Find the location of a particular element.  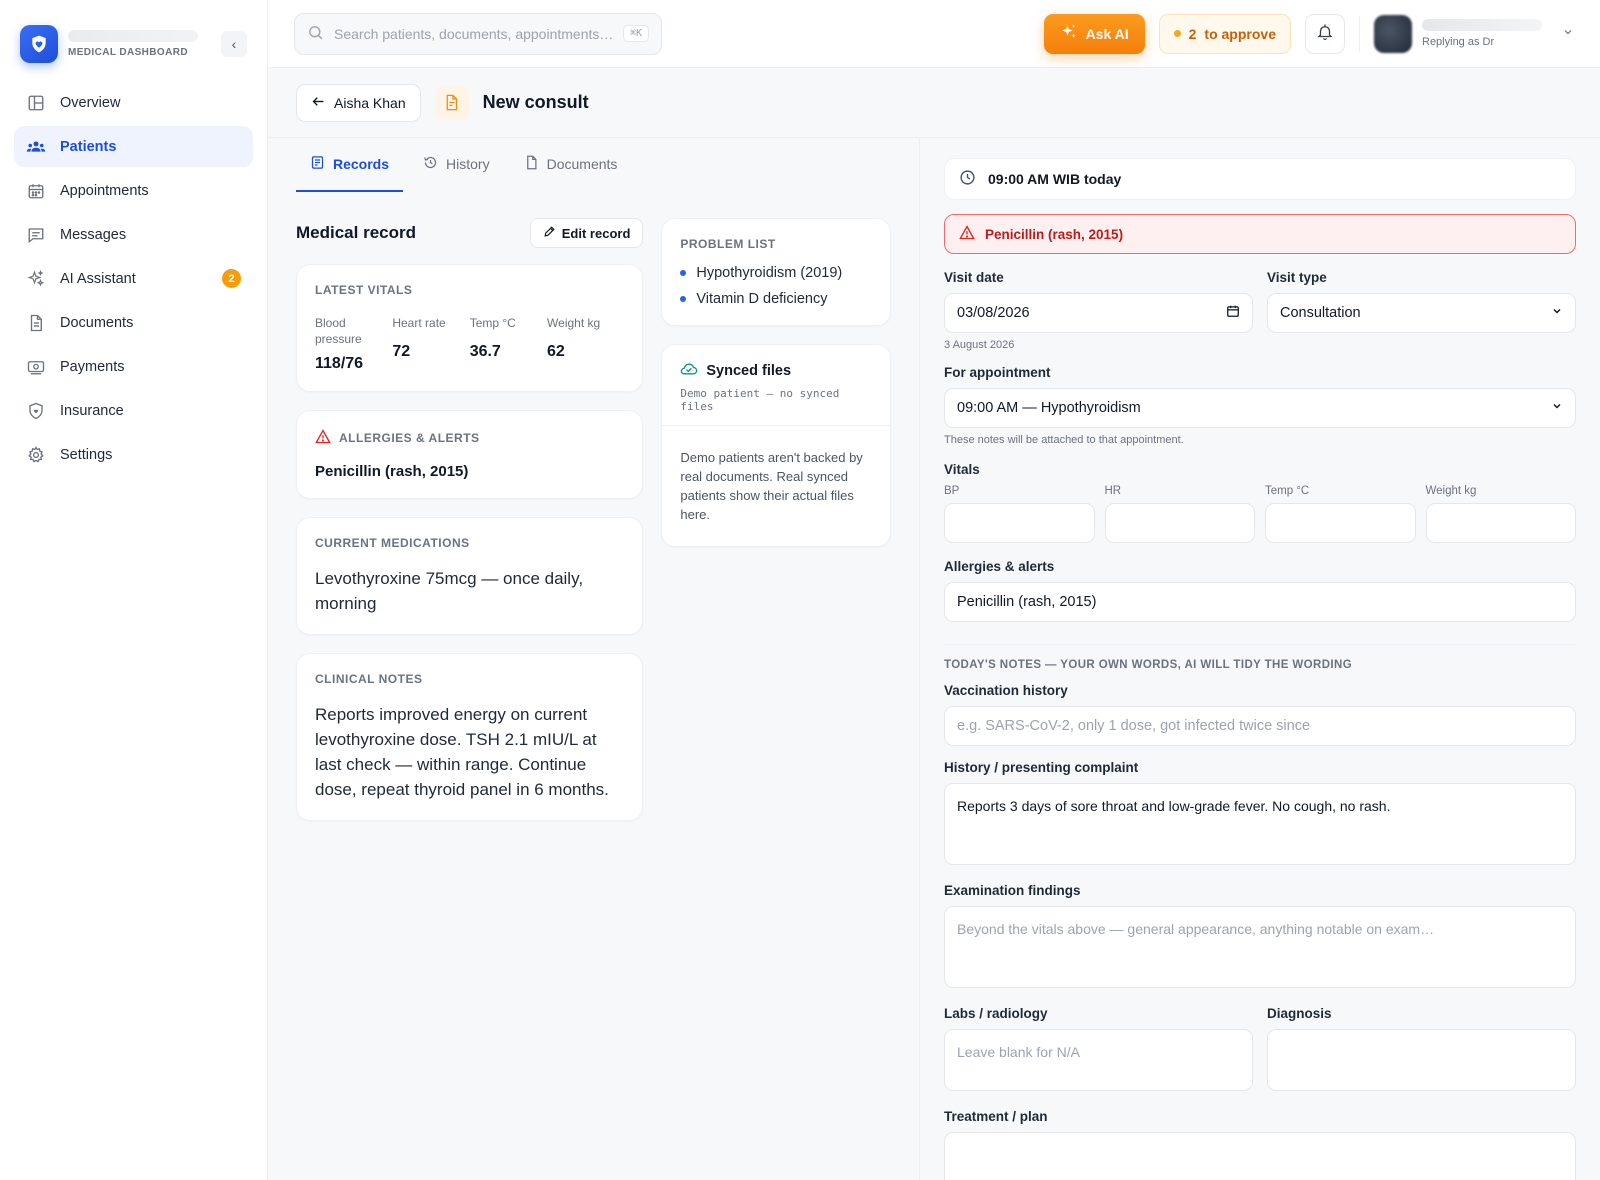

message-icon is located at coordinates (36, 235).